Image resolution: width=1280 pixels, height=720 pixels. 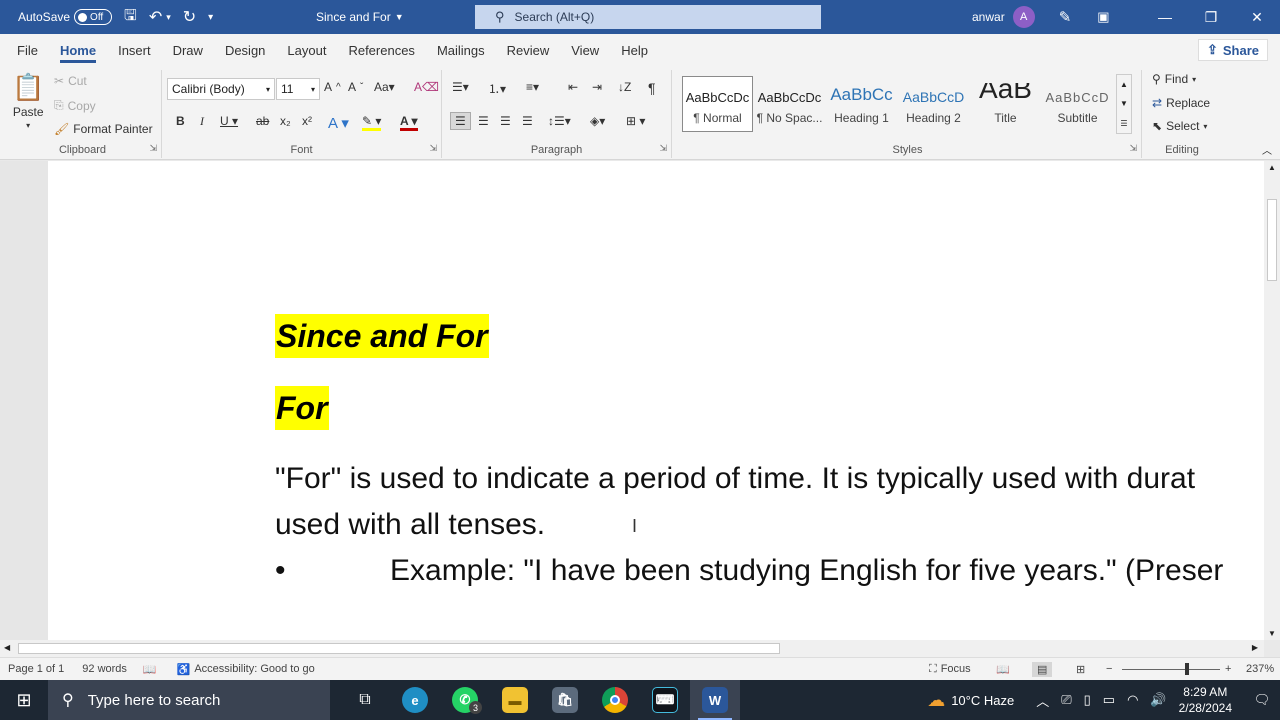 What do you see at coordinates (1123, 123) in the screenshot?
I see `more-styles-icon: ☰` at bounding box center [1123, 123].